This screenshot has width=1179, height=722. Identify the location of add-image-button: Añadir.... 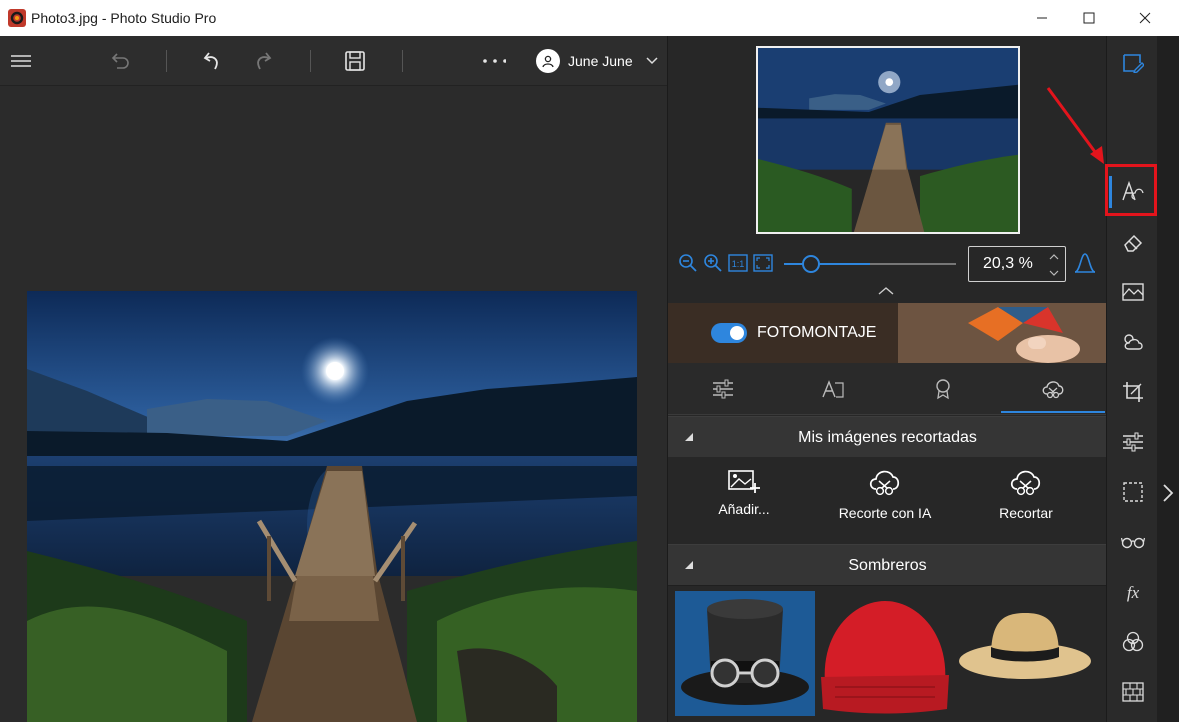
(744, 502).